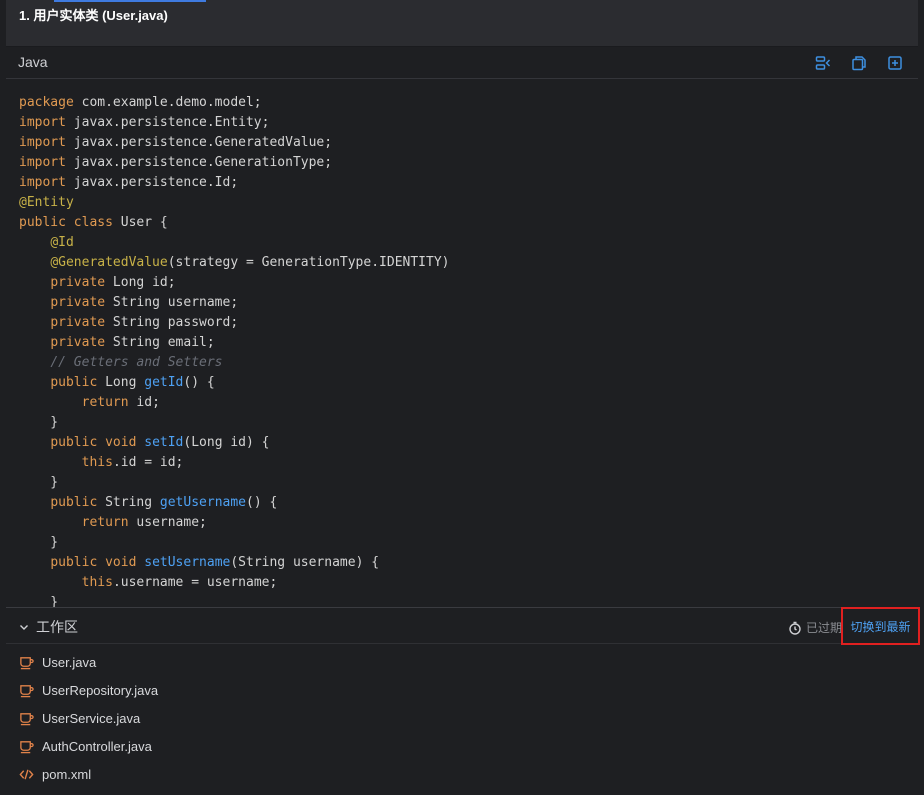 Image resolution: width=924 pixels, height=795 pixels. Describe the element at coordinates (234, 103) in the screenshot. I see `code-line: package com.example.demo.model;` at that location.